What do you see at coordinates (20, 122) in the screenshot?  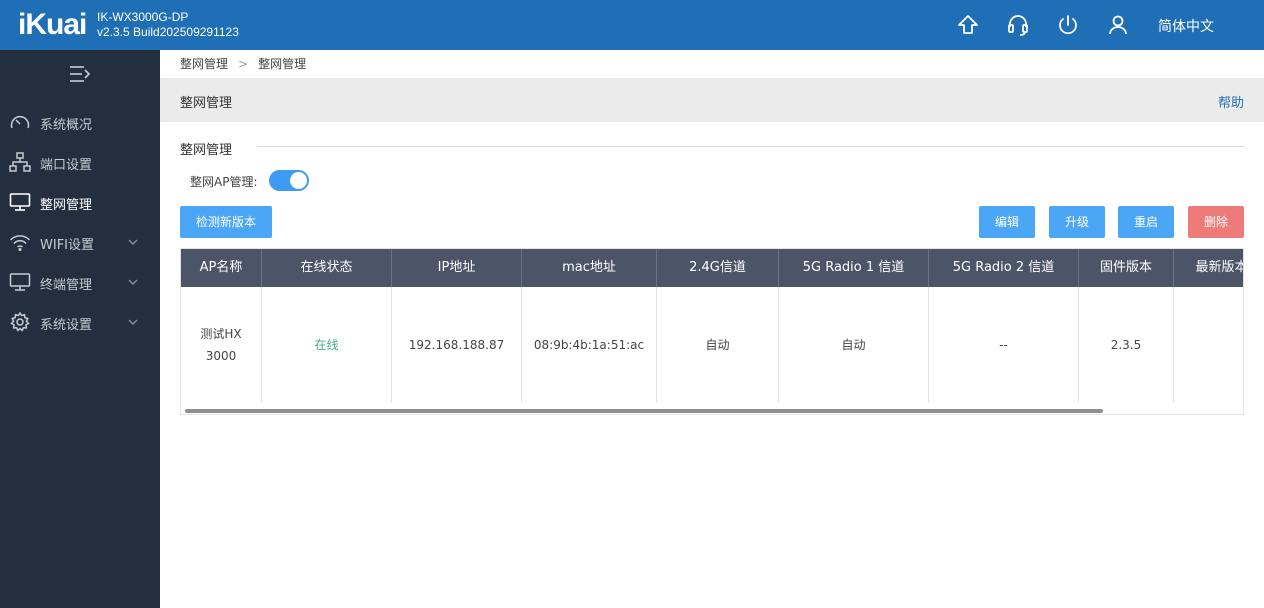 I see `dashboard-gauge-icon` at bounding box center [20, 122].